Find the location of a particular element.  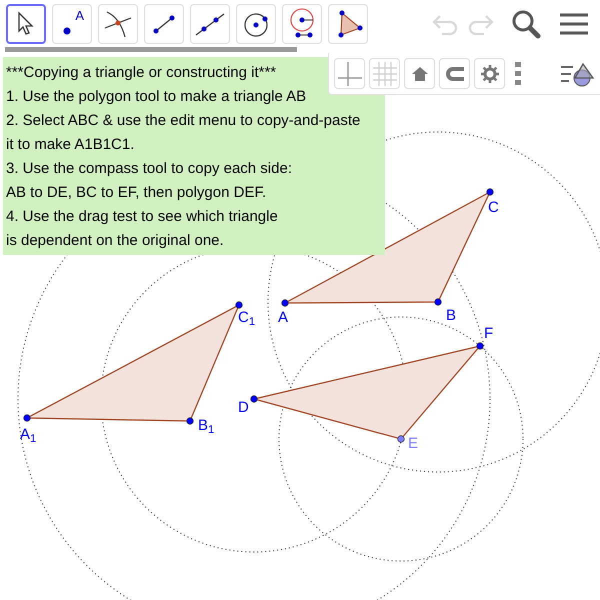

instruction-line: 4. Use the drag test to see which triangle is located at coordinates (142, 217).